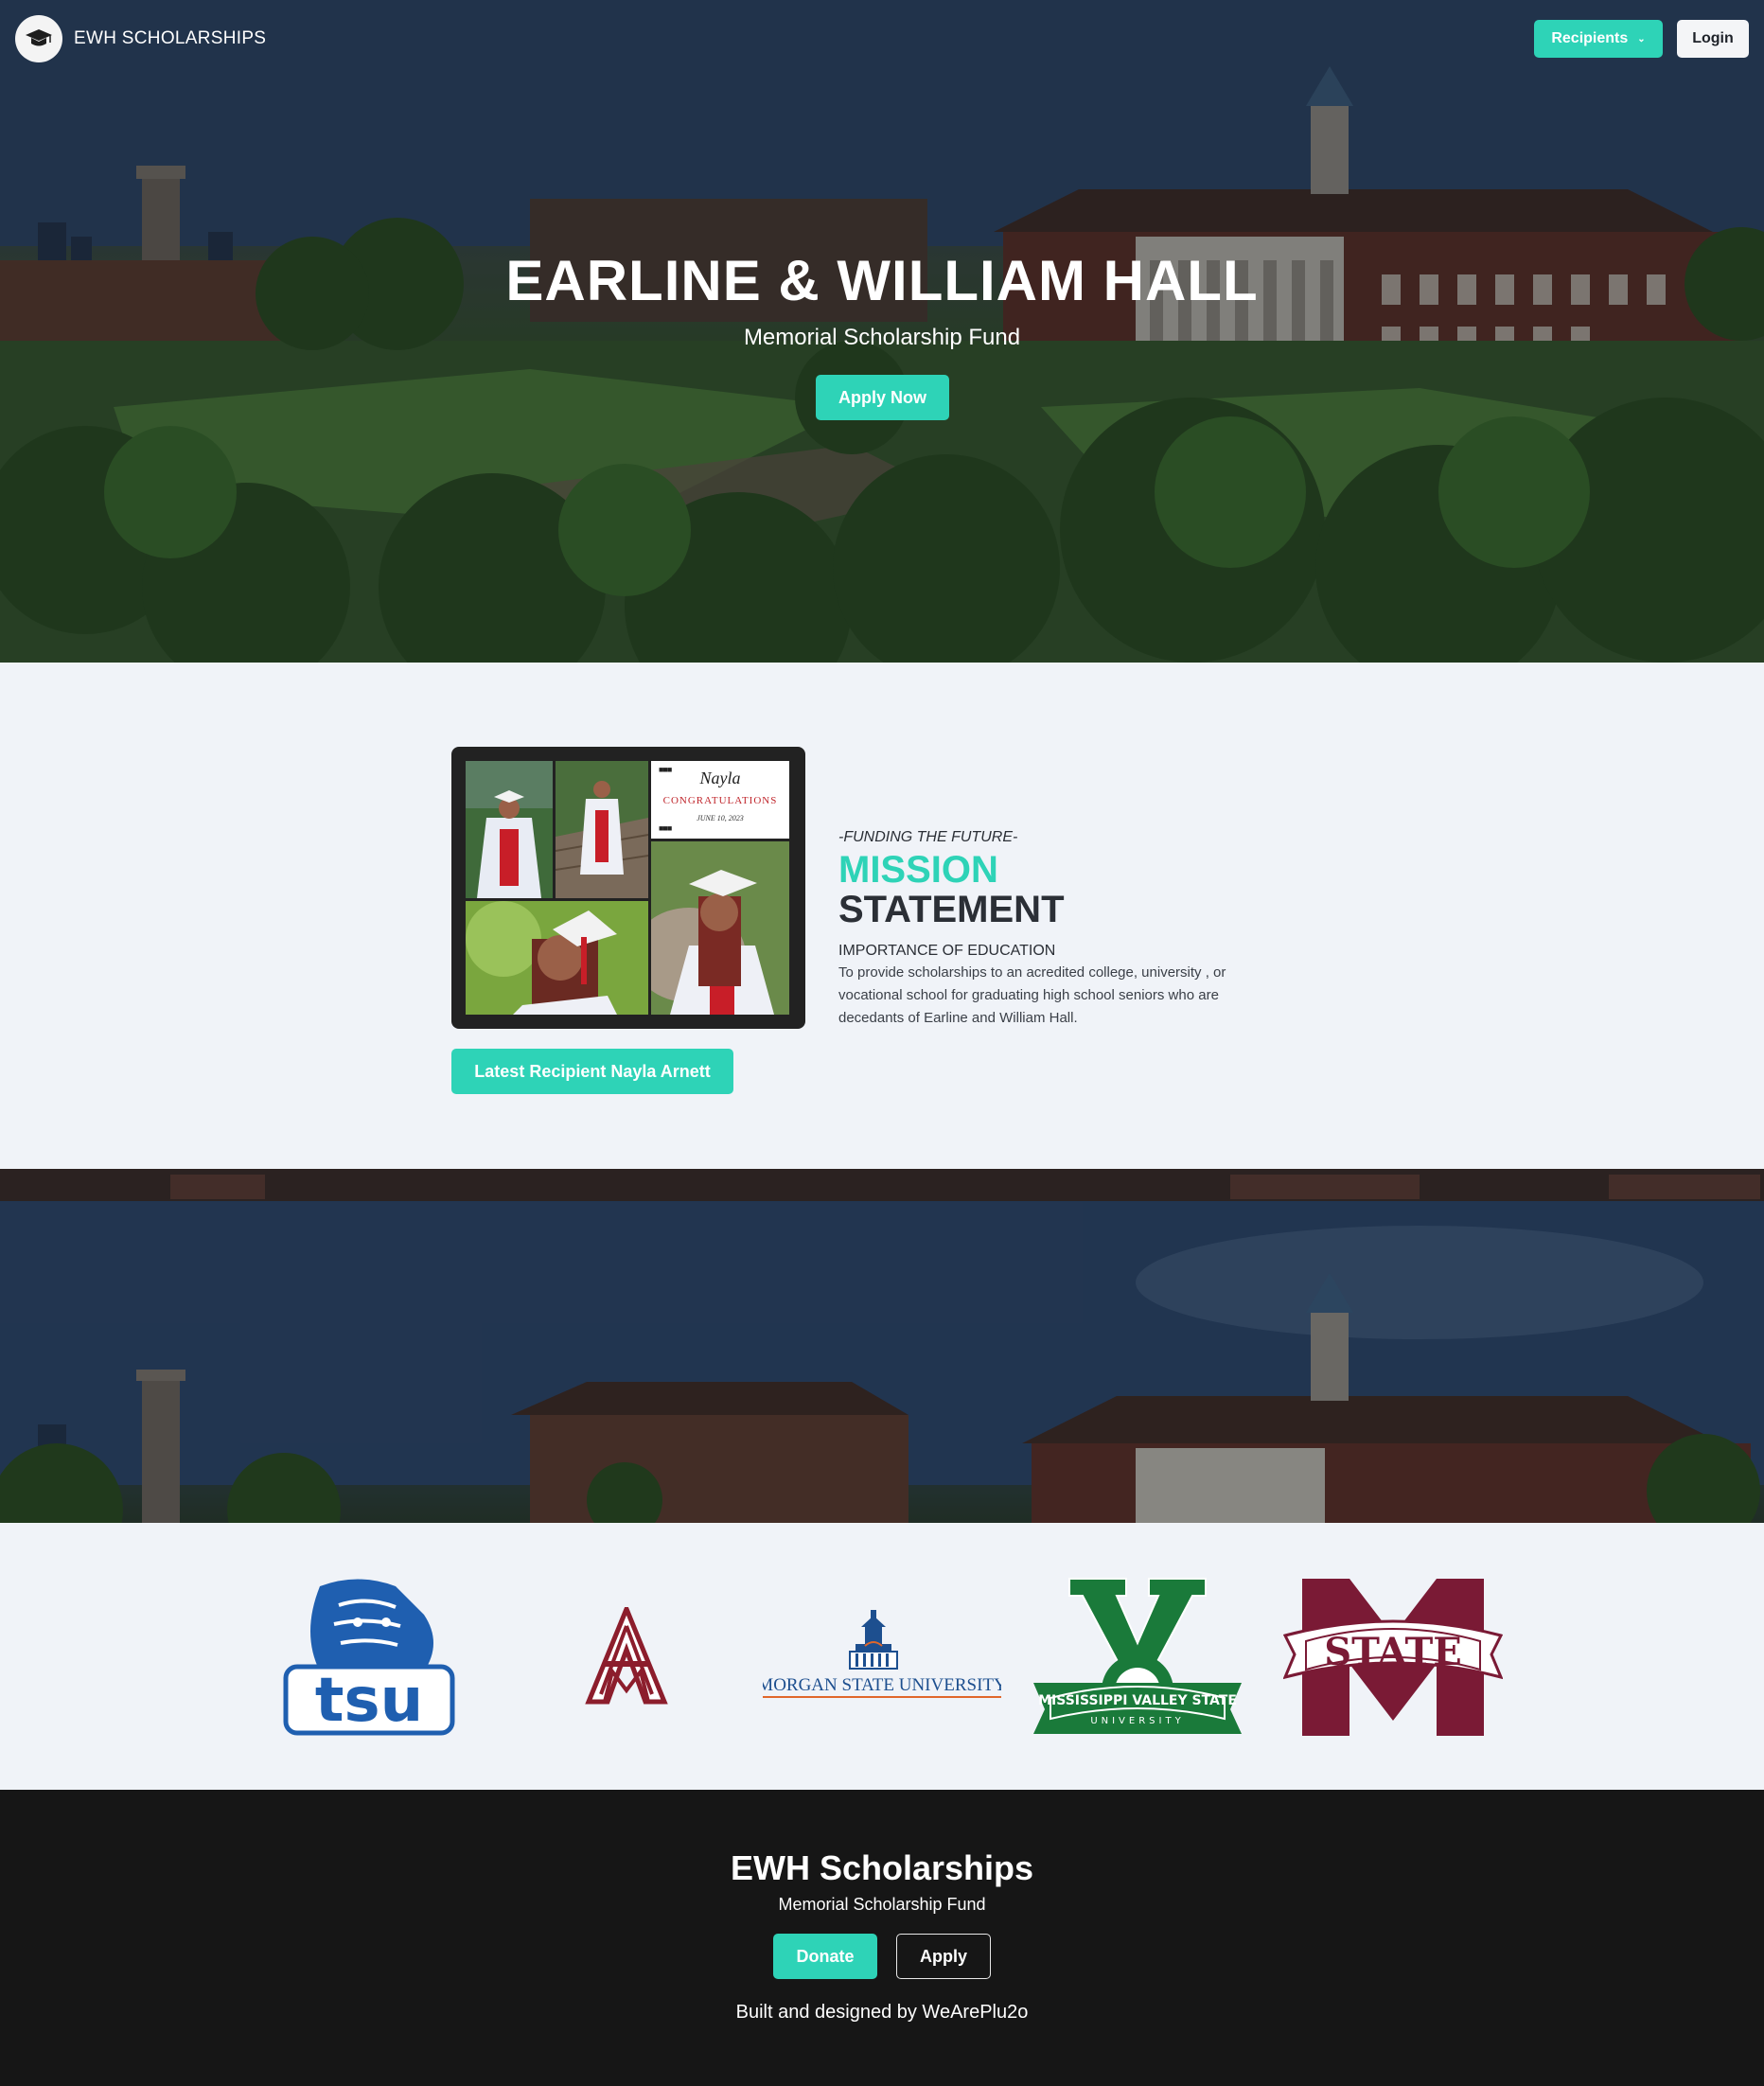  I want to click on card-recipient-name: Nayla, so click(720, 778).